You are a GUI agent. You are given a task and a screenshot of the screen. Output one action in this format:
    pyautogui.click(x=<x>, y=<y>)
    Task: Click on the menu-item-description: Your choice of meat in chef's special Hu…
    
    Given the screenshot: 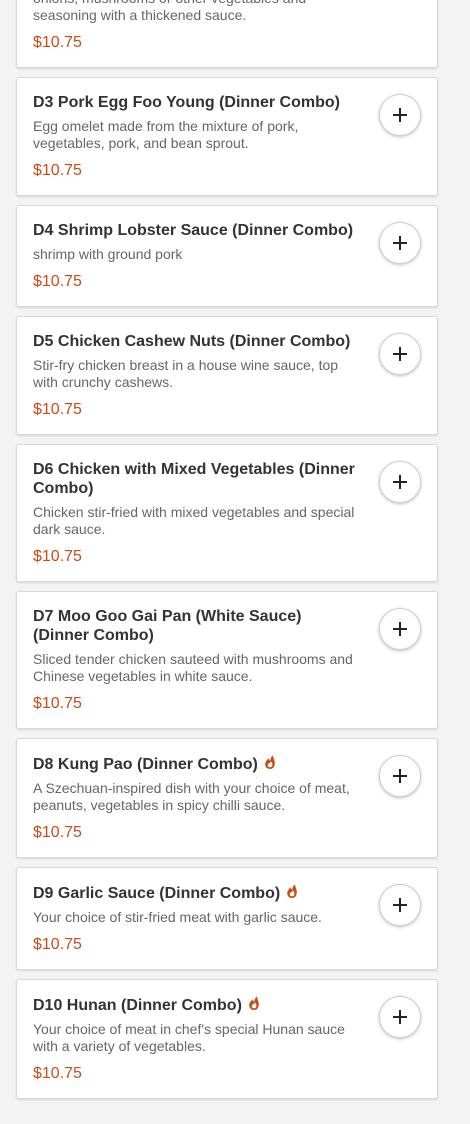 What is the action you would take?
    pyautogui.click(x=189, y=1037)
    